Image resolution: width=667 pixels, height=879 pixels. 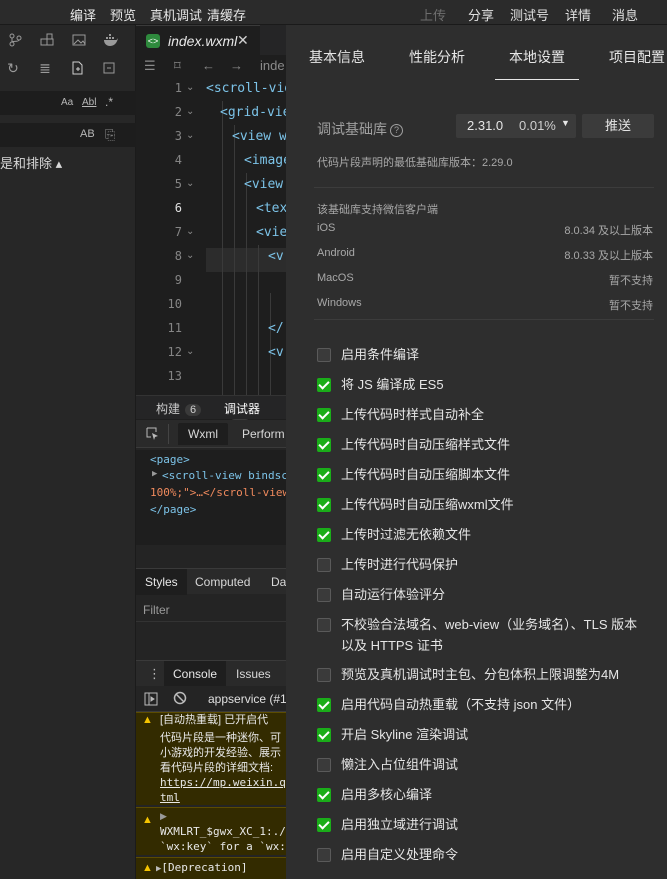 What do you see at coordinates (491, 444) in the screenshot?
I see `option-label: 上传代码时自动压缩样式文件` at bounding box center [491, 444].